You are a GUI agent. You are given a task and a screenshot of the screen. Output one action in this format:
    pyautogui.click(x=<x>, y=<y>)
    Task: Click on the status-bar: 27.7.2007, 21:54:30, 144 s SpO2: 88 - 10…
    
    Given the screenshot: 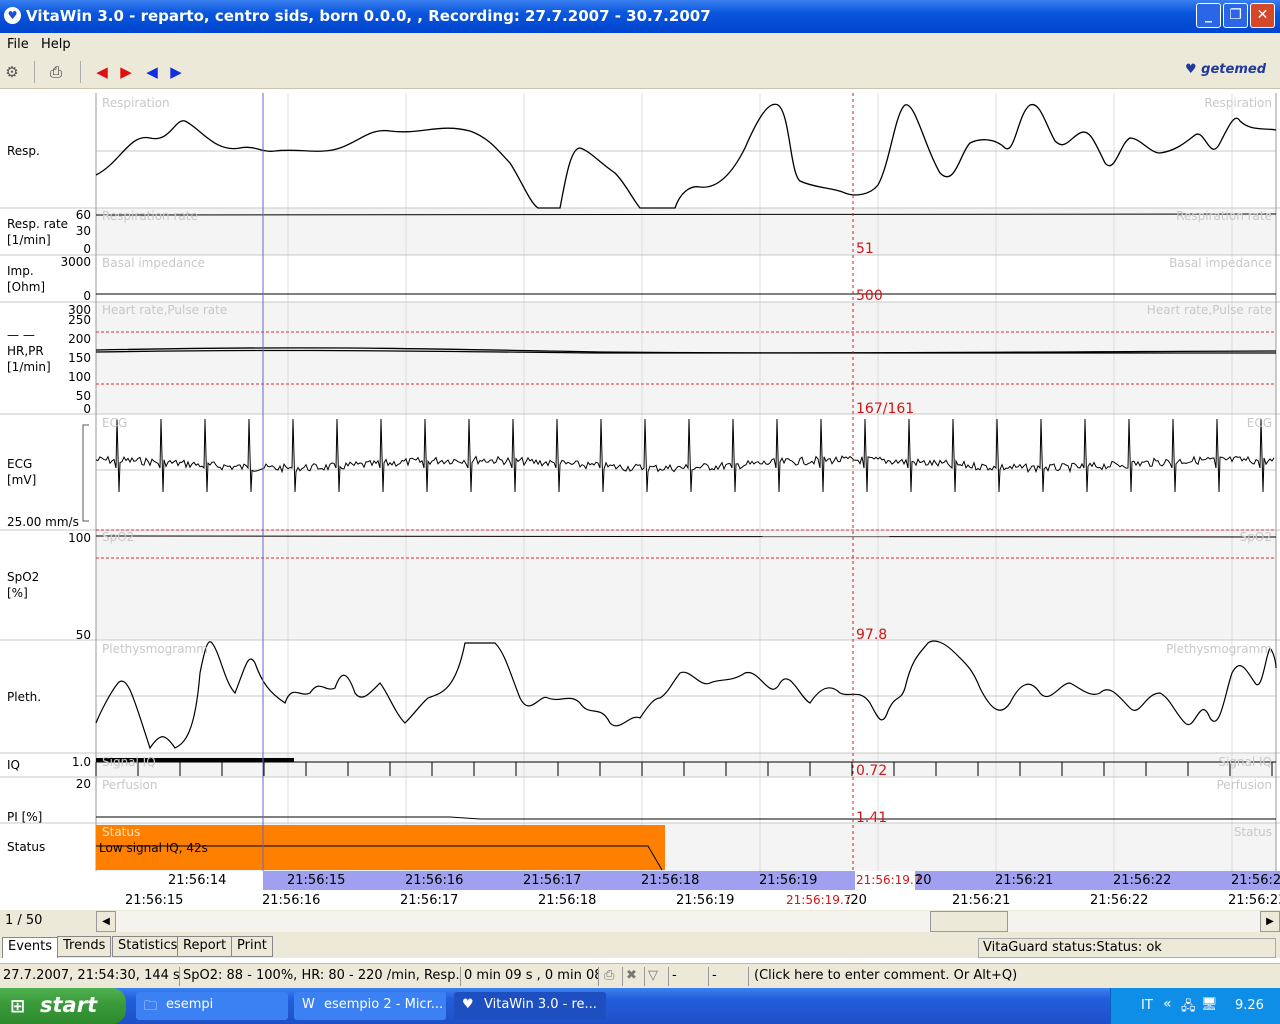 What is the action you would take?
    pyautogui.click(x=640, y=975)
    